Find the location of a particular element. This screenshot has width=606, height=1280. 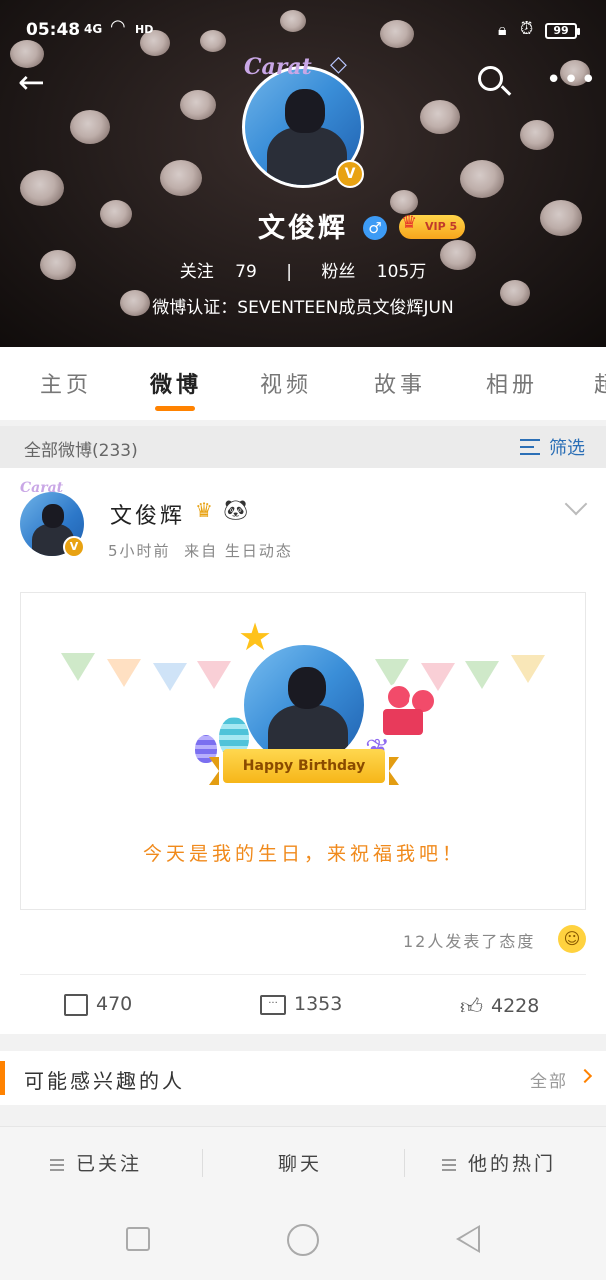

comment-icon: ··· is located at coordinates (273, 1004).